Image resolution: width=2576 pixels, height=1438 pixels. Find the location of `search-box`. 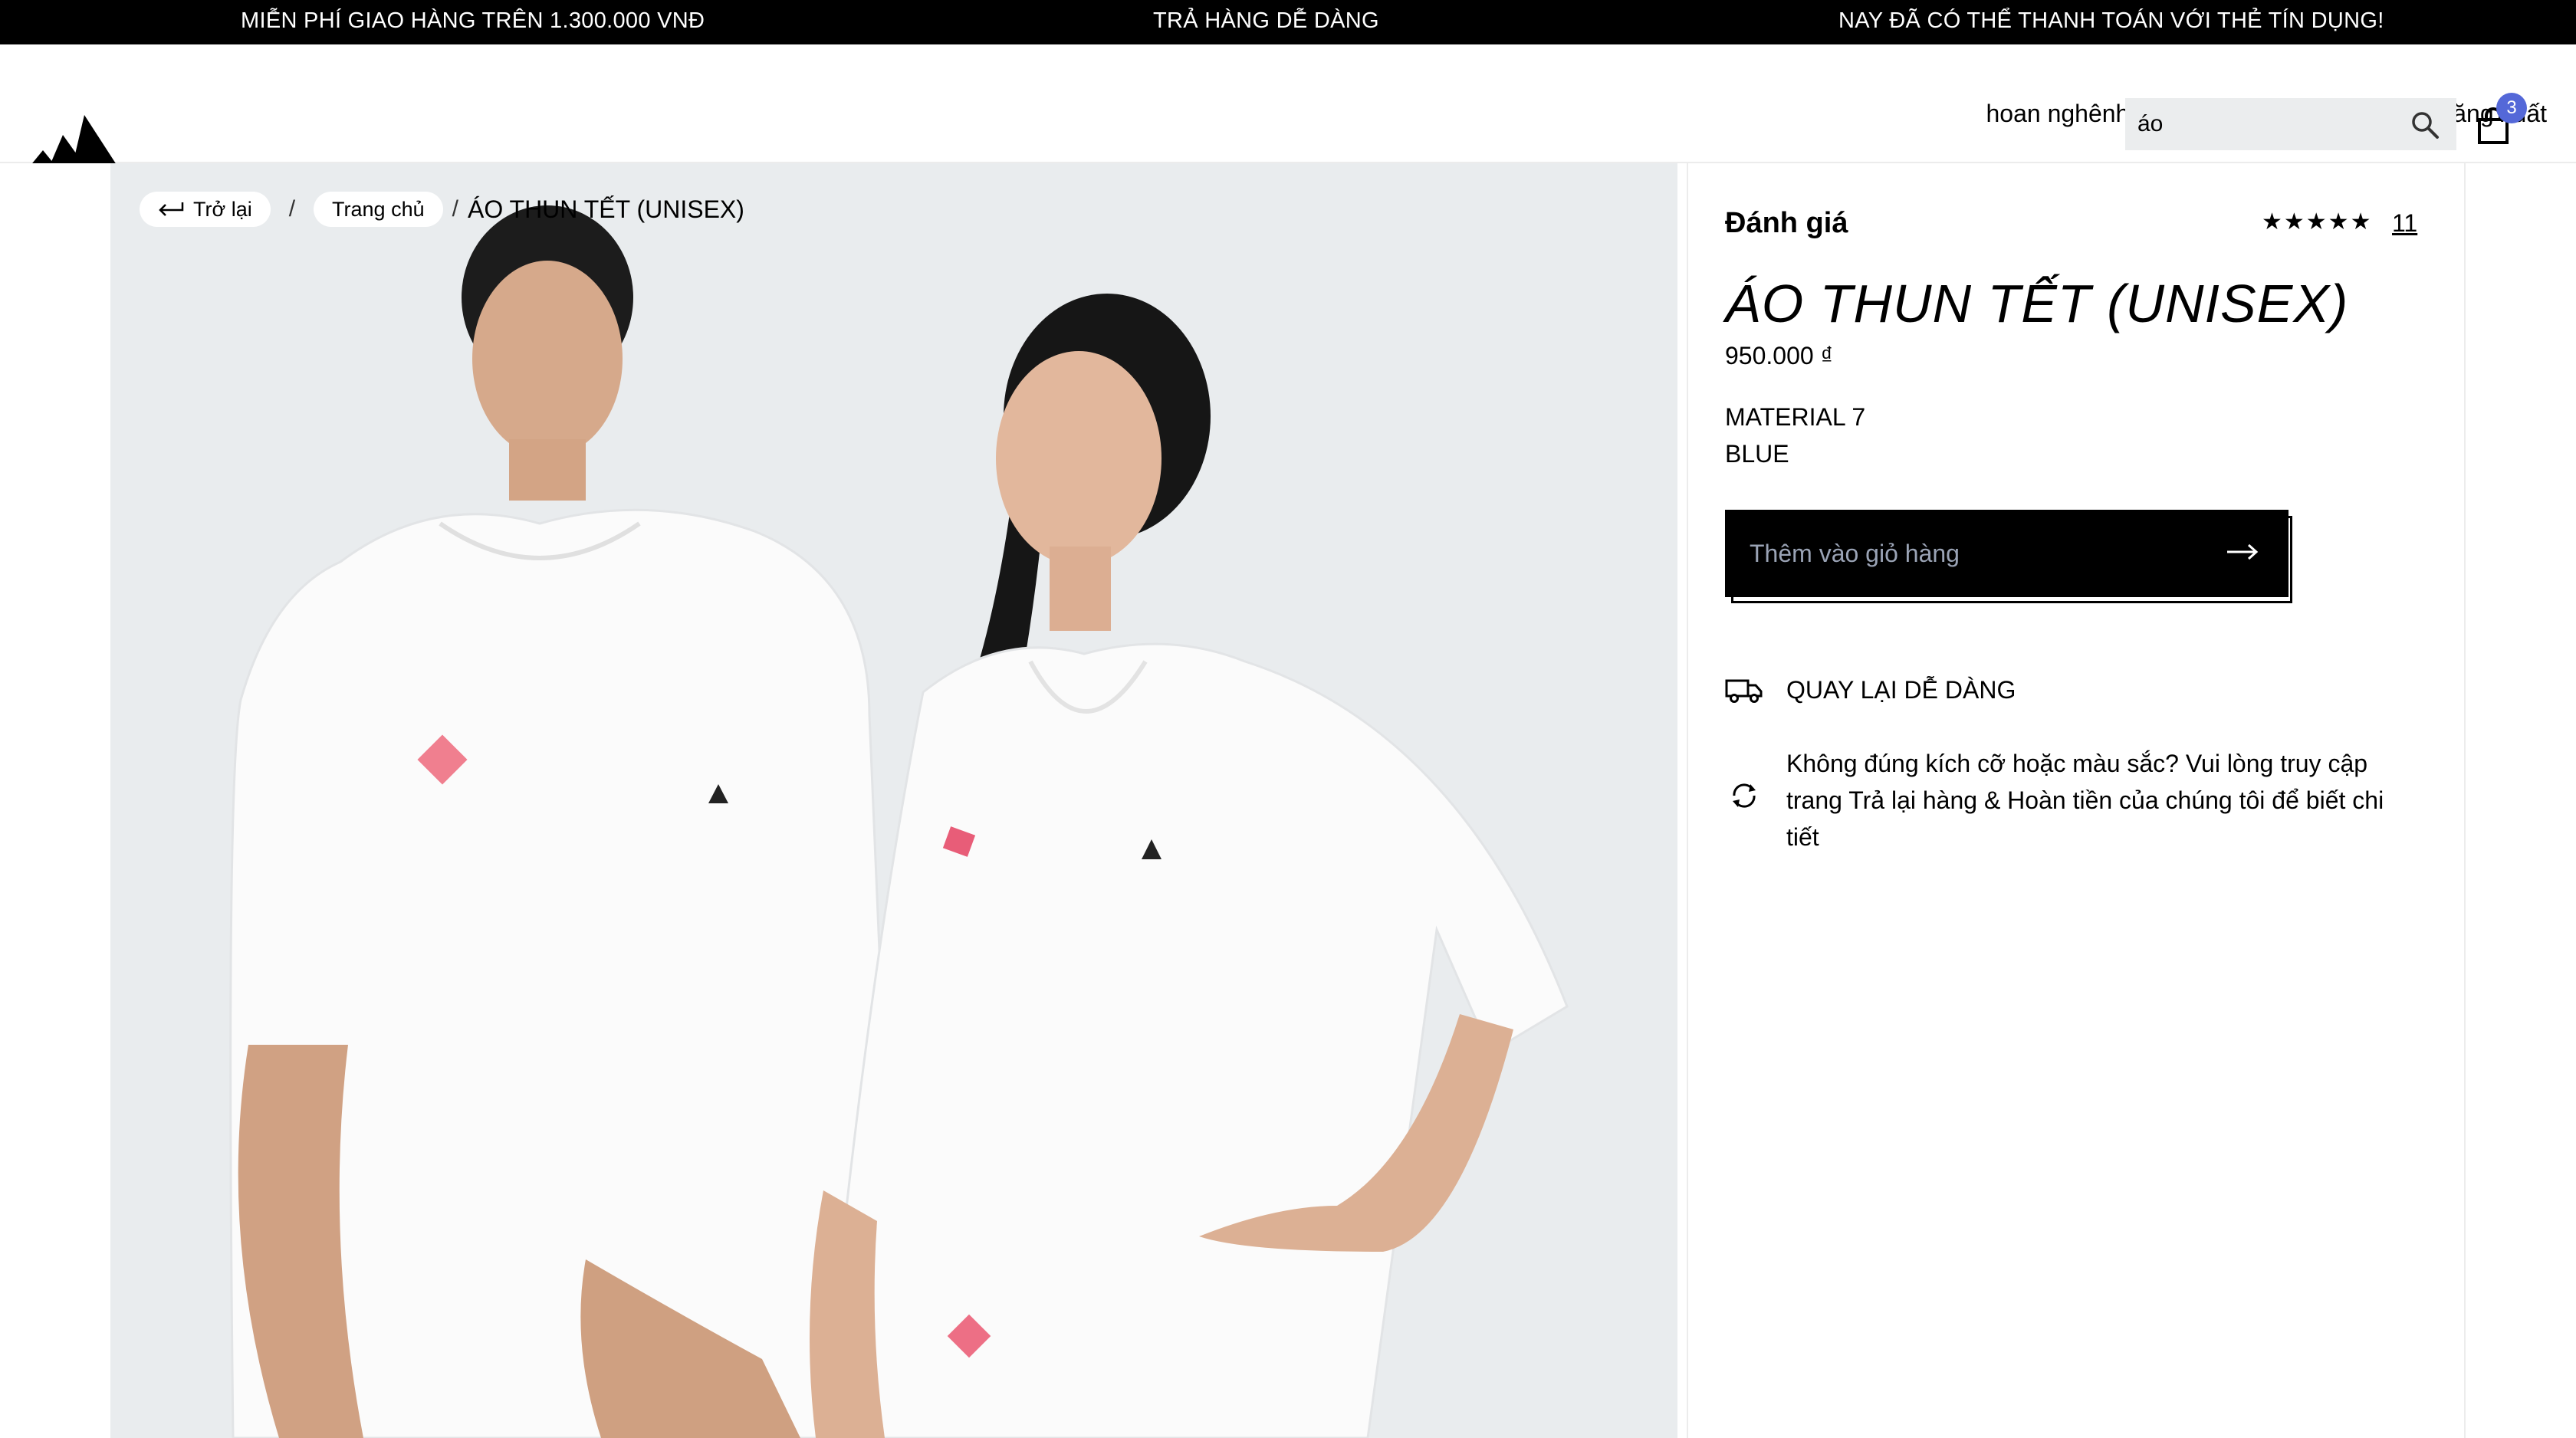

search-box is located at coordinates (2290, 124).